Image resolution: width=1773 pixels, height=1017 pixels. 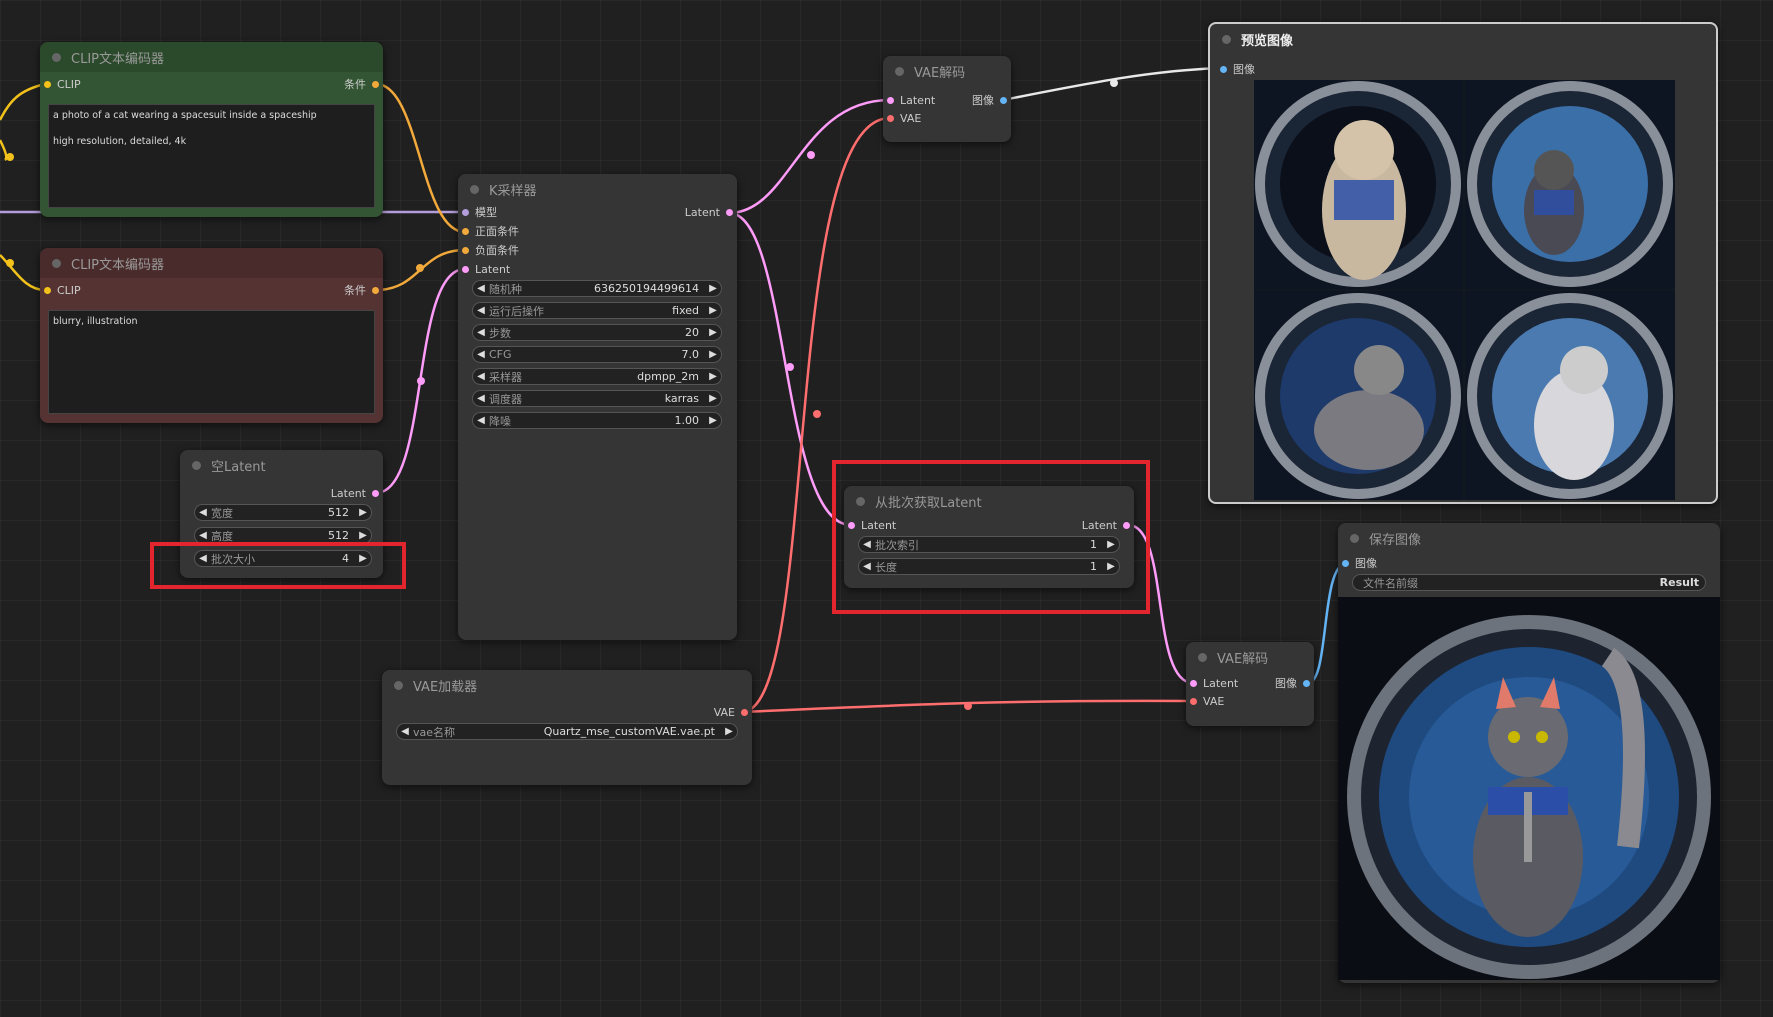 I want to click on saved-image, so click(x=1529, y=788).